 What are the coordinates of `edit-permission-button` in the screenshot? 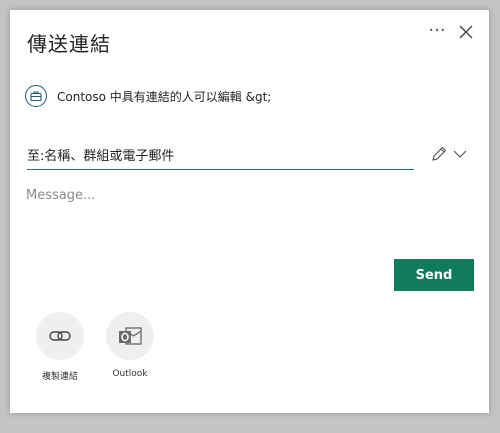 It's located at (439, 154).